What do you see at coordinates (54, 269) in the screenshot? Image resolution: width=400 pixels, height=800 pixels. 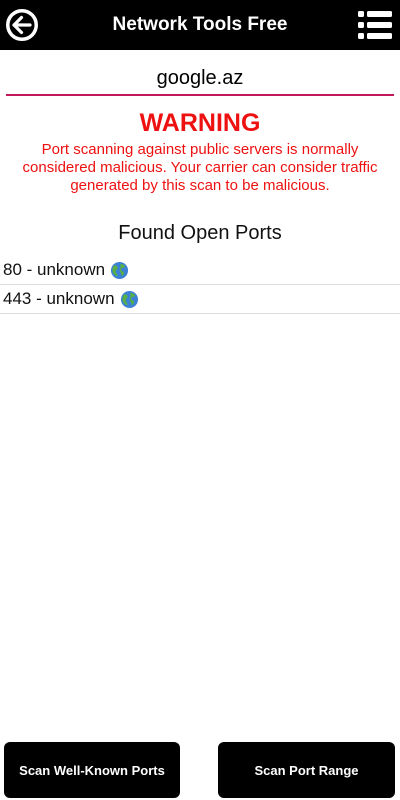 I see `port-label: 80 - unknown` at bounding box center [54, 269].